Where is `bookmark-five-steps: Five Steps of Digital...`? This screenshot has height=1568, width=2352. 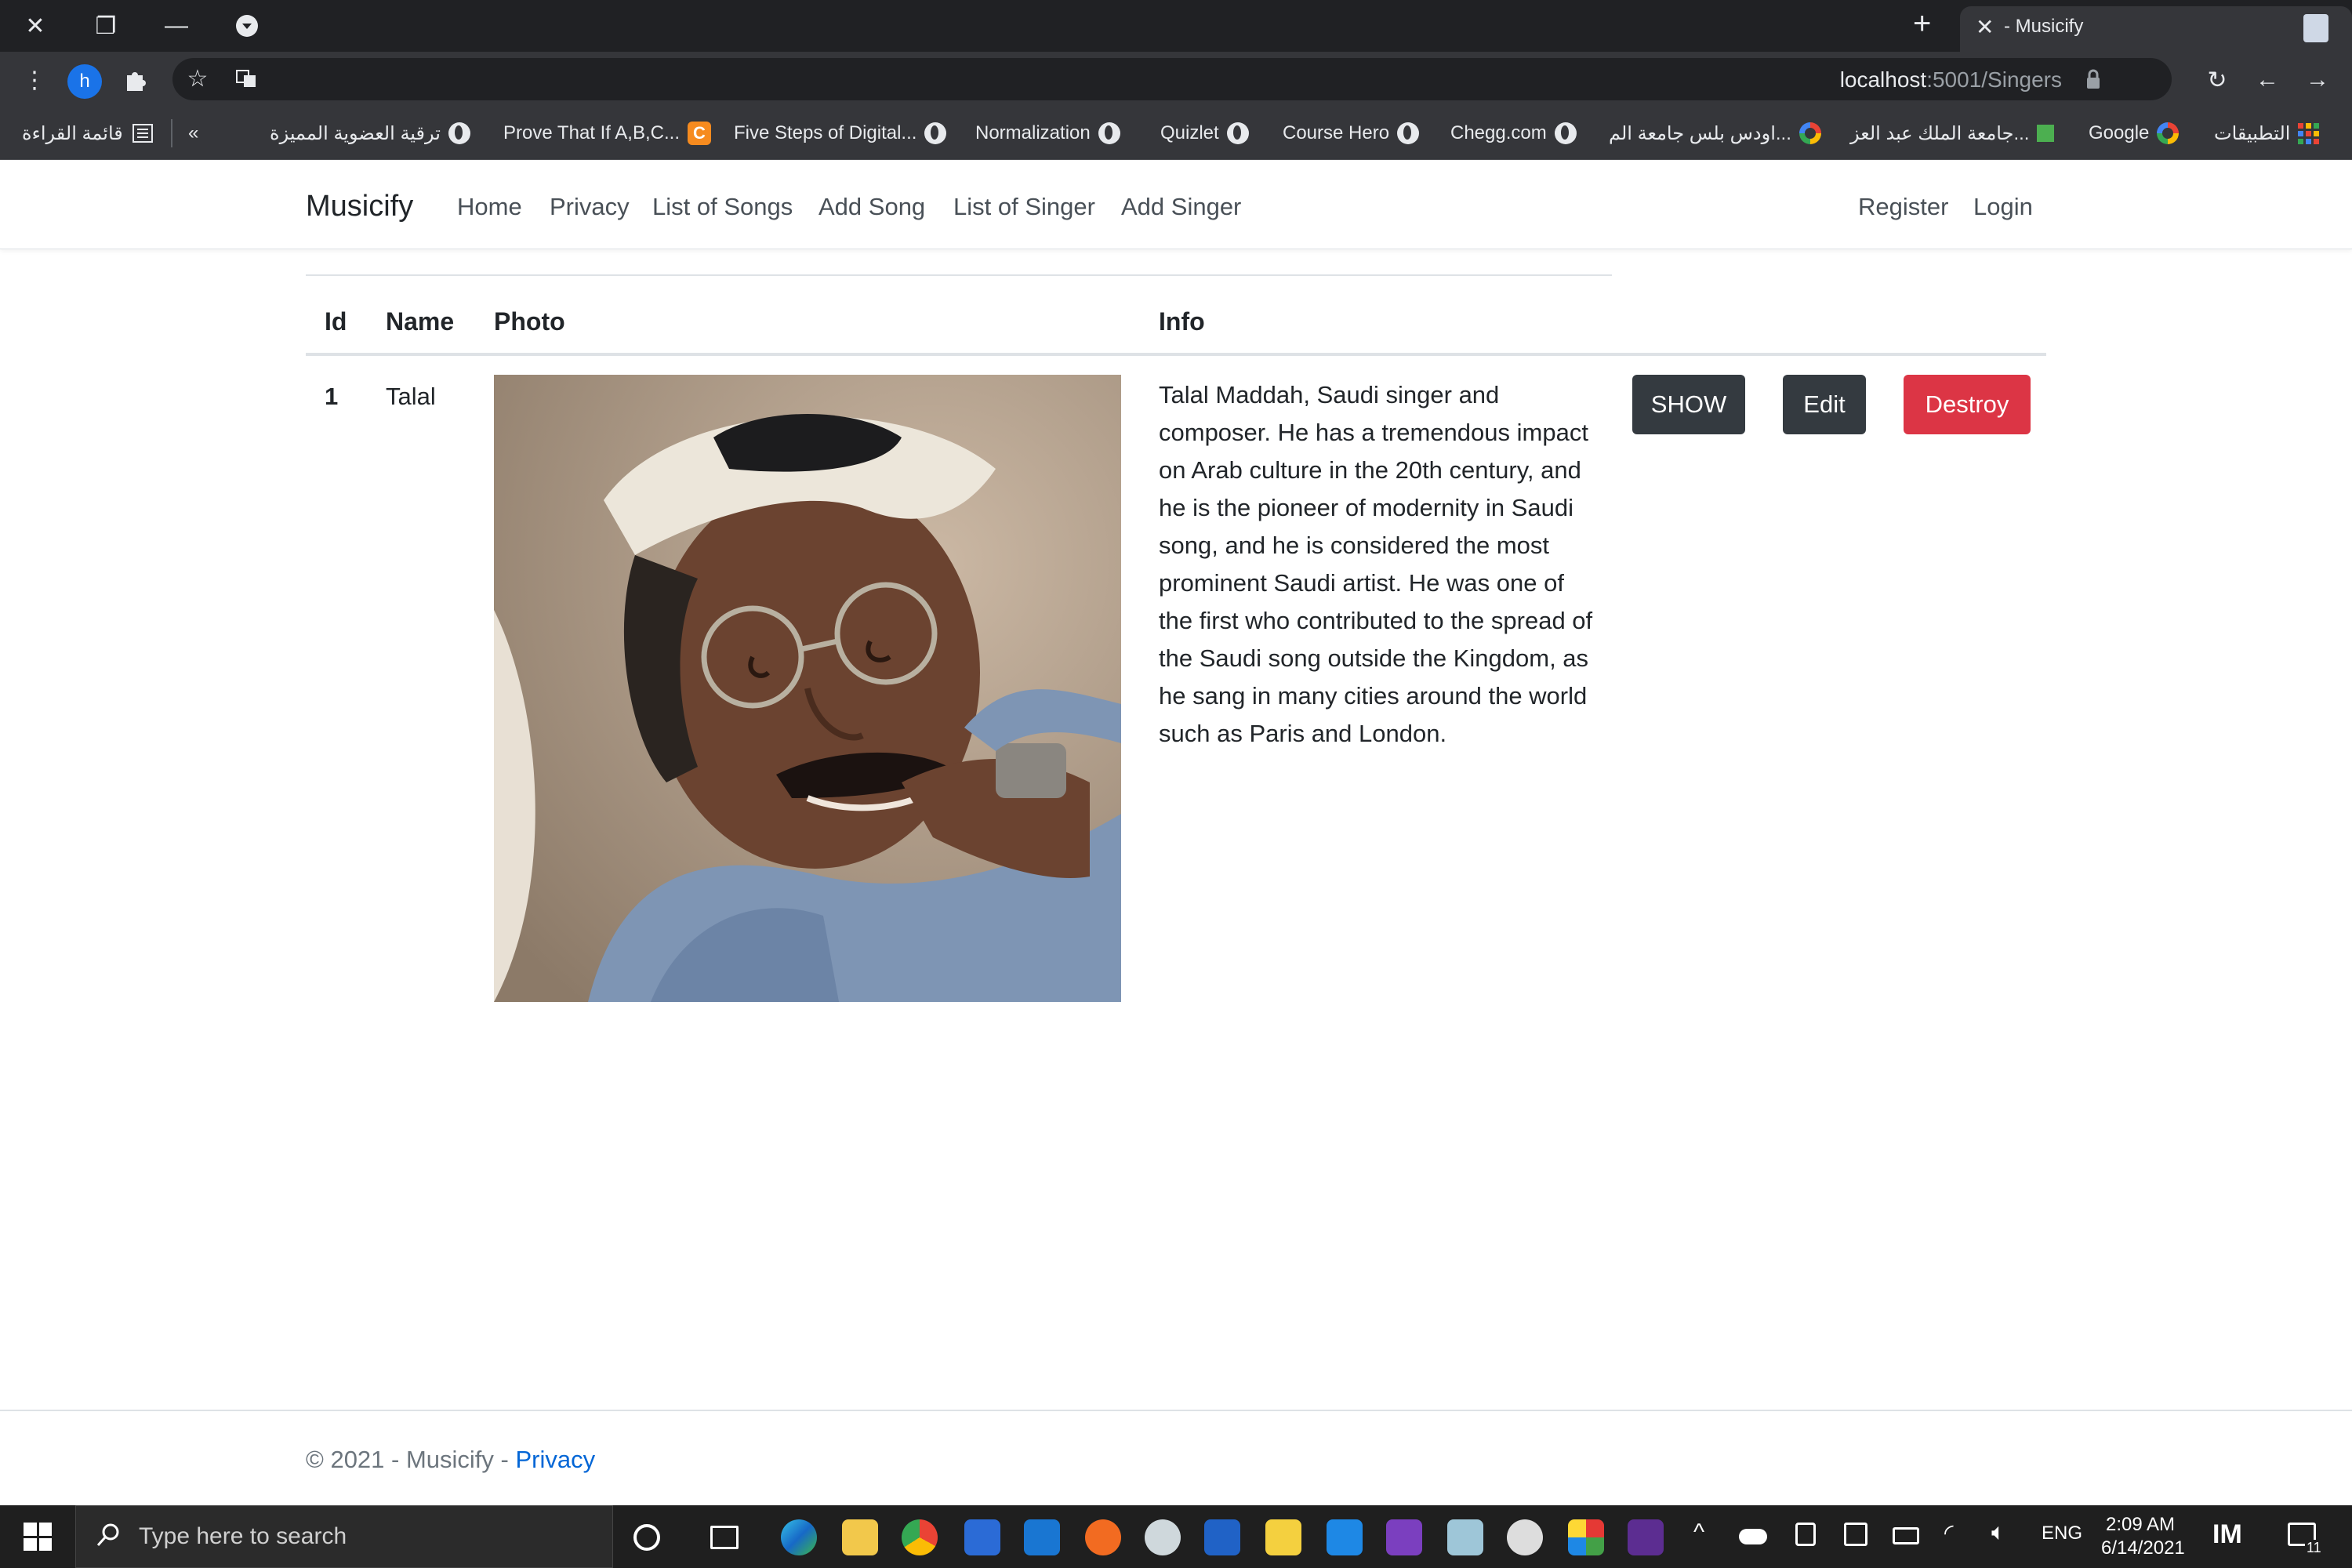 bookmark-five-steps: Five Steps of Digital... is located at coordinates (841, 133).